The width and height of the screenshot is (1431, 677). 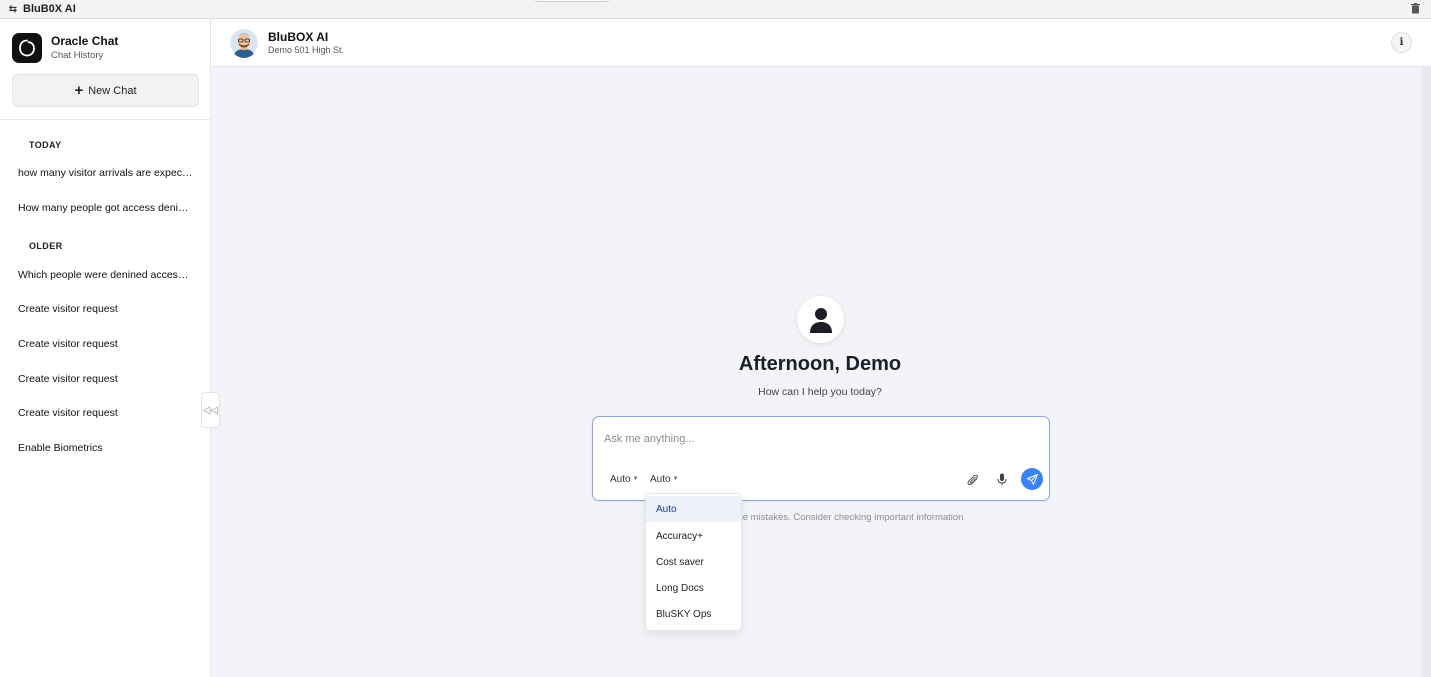 I want to click on double-chevron-left-icon: ◁◁, so click(x=210, y=410).